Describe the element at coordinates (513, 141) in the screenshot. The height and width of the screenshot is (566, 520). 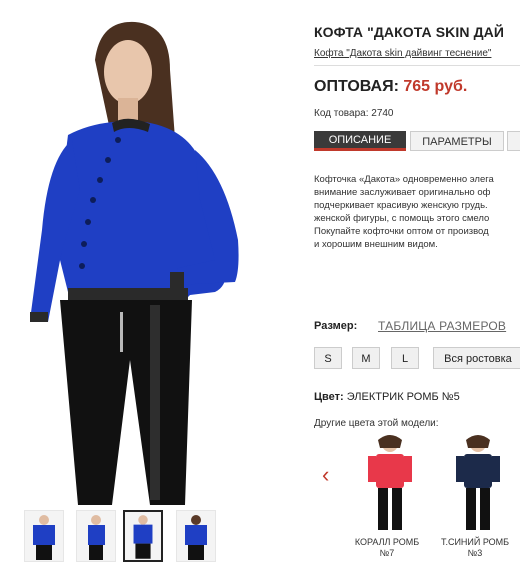
I see `tab-more` at that location.